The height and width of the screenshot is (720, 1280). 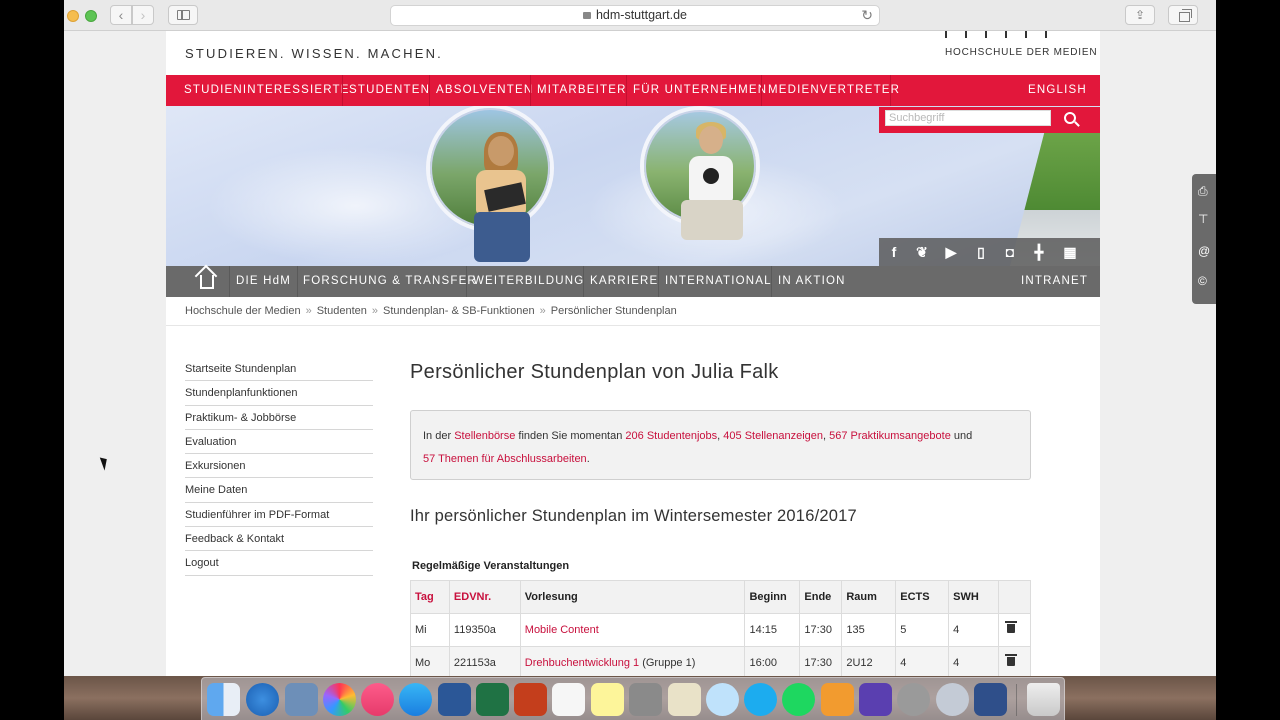 What do you see at coordinates (624, 281) in the screenshot?
I see `mainnav-item-karriere: KARRIERE` at bounding box center [624, 281].